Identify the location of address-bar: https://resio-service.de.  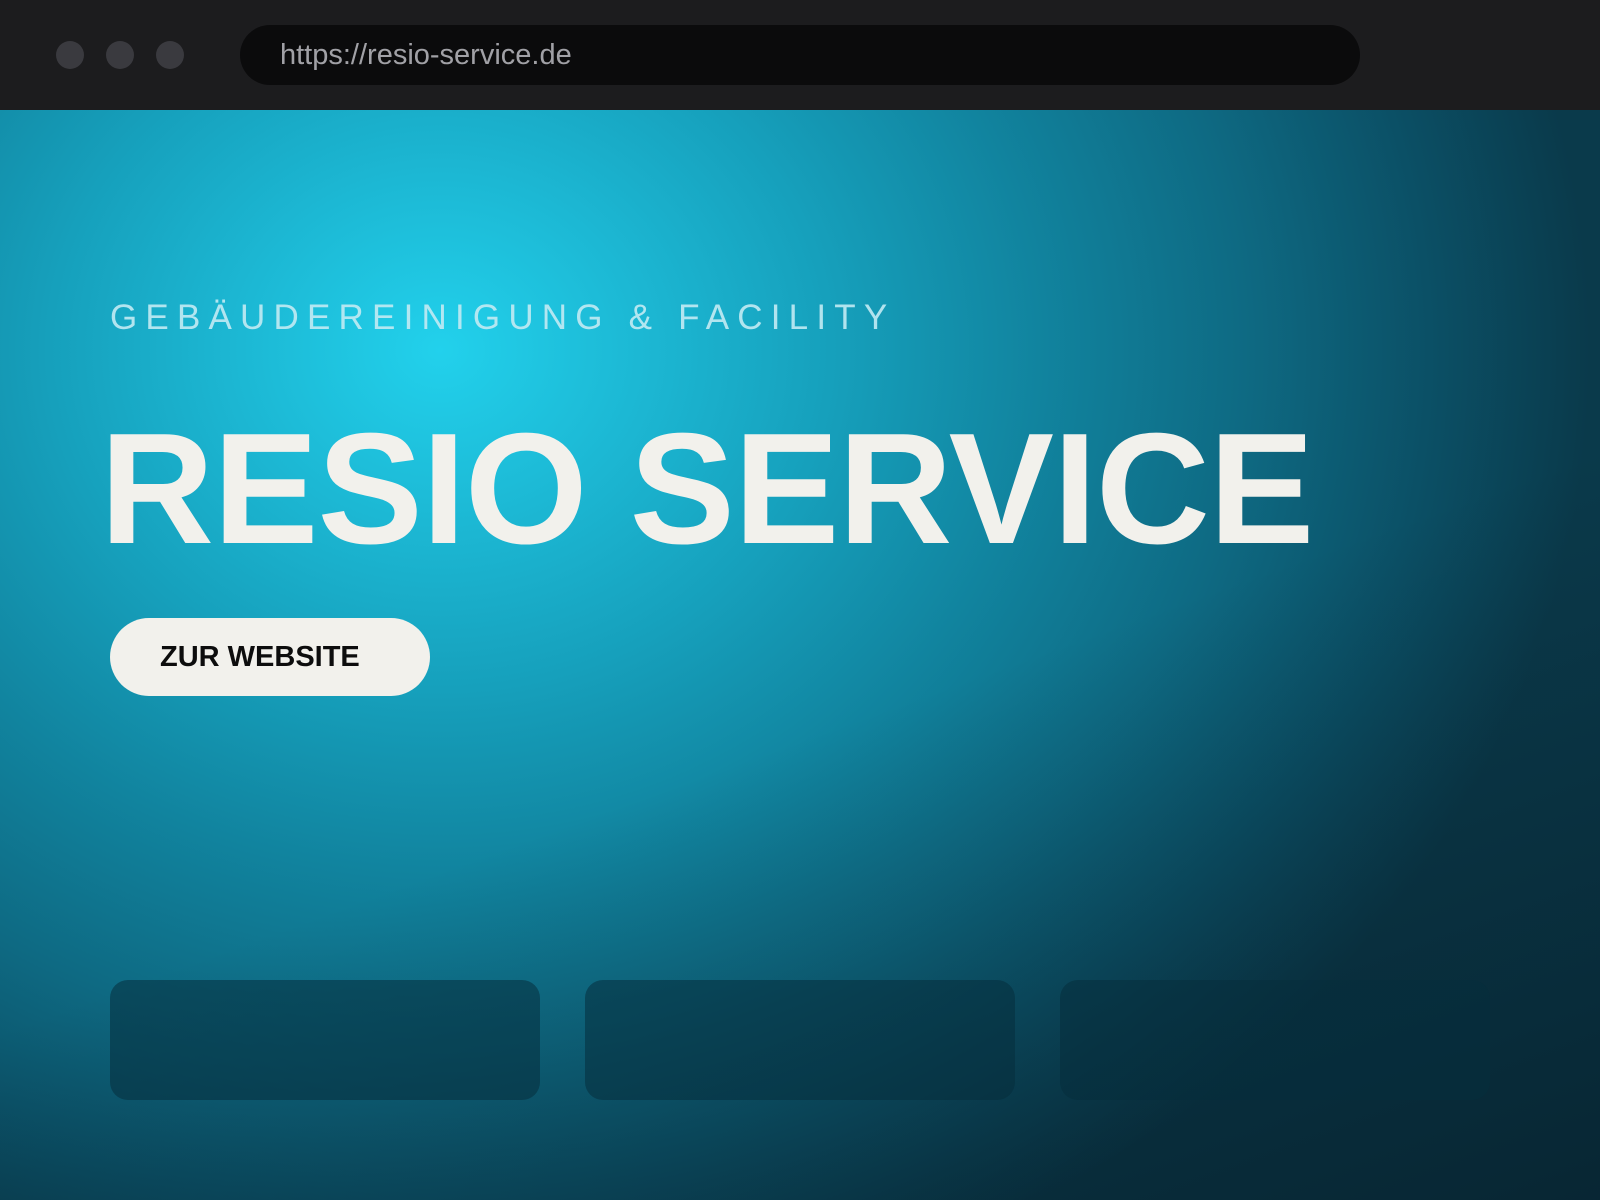
(800, 55).